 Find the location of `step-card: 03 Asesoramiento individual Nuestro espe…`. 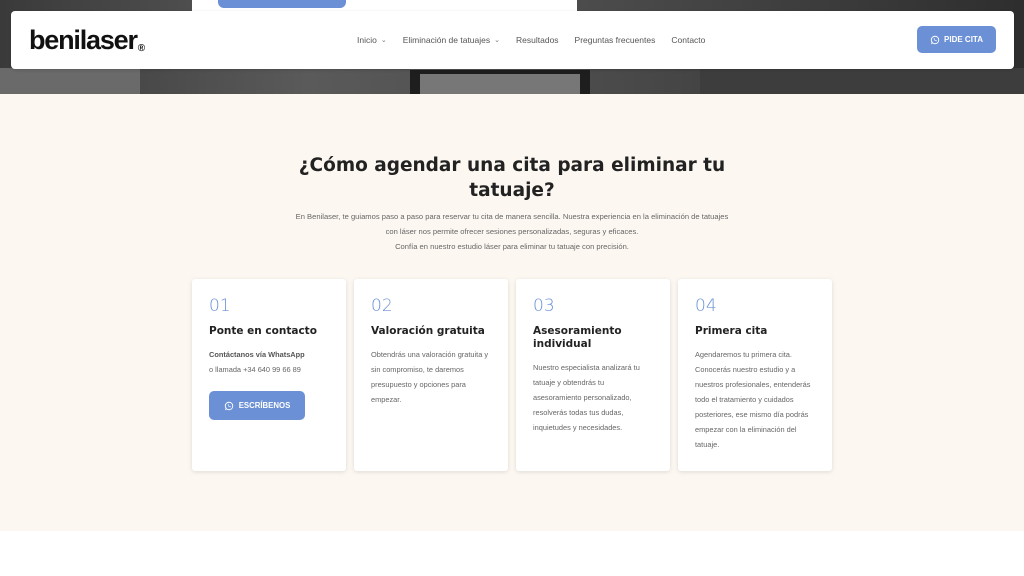

step-card: 03 Asesoramiento individual Nuestro espe… is located at coordinates (593, 375).